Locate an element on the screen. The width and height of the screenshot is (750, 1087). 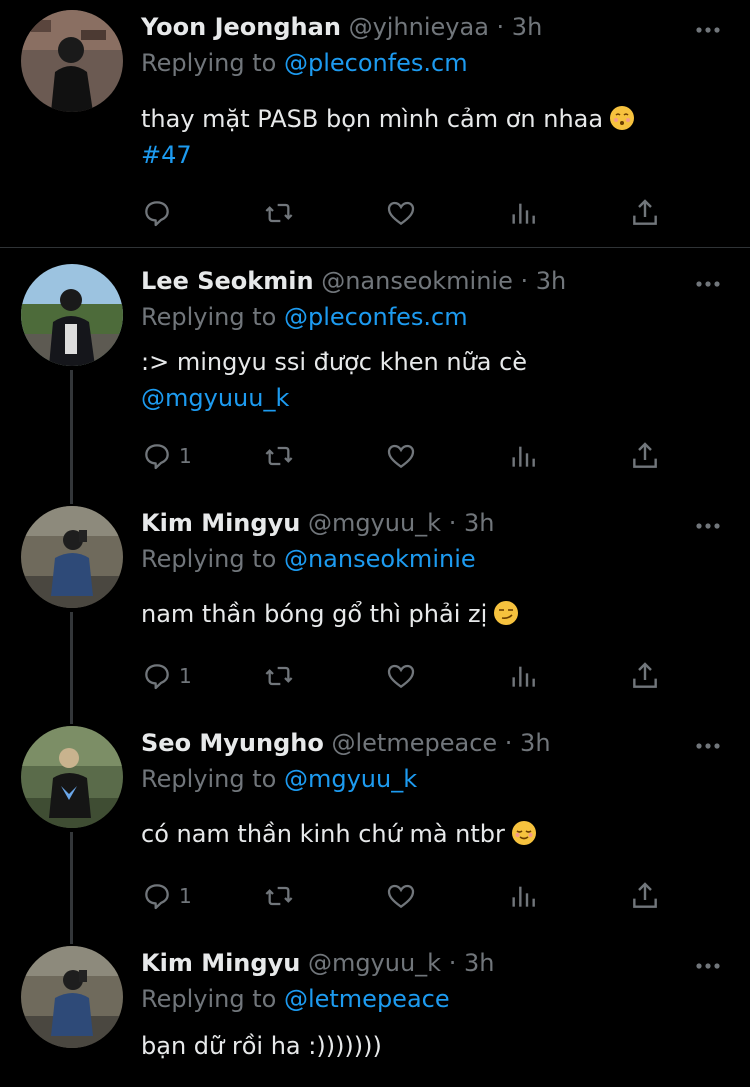
tweet-header: Lee Seokmin @nanseokminie · 3h is located at coordinates (353, 281).